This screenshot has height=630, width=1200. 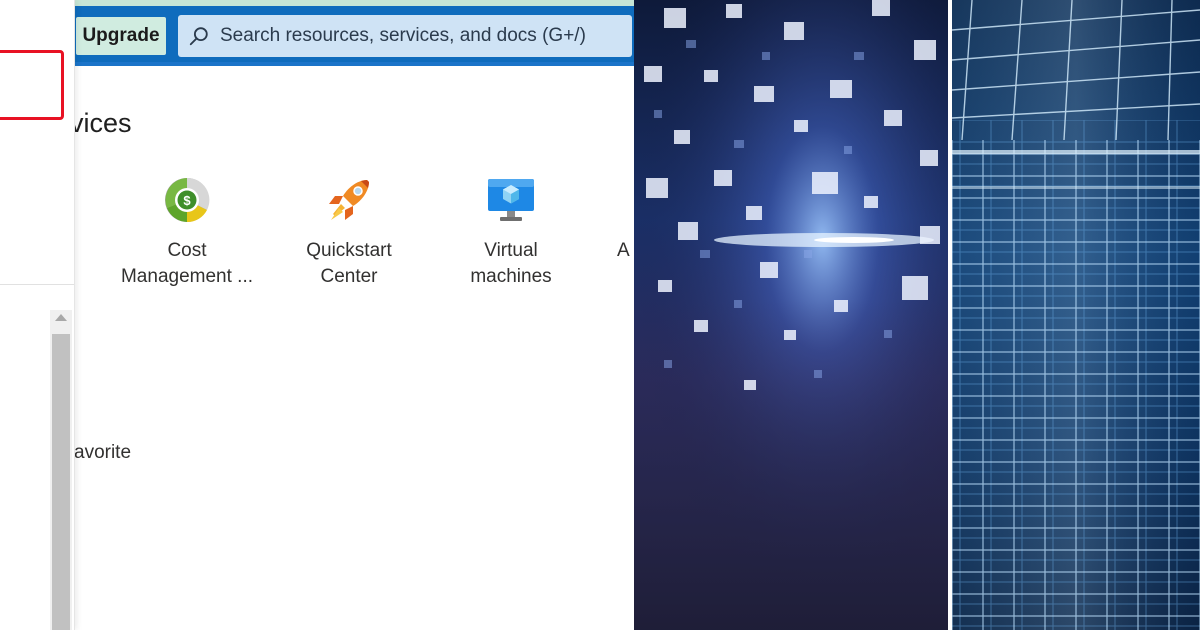 I want to click on cost-management-icon: $, so click(x=187, y=200).